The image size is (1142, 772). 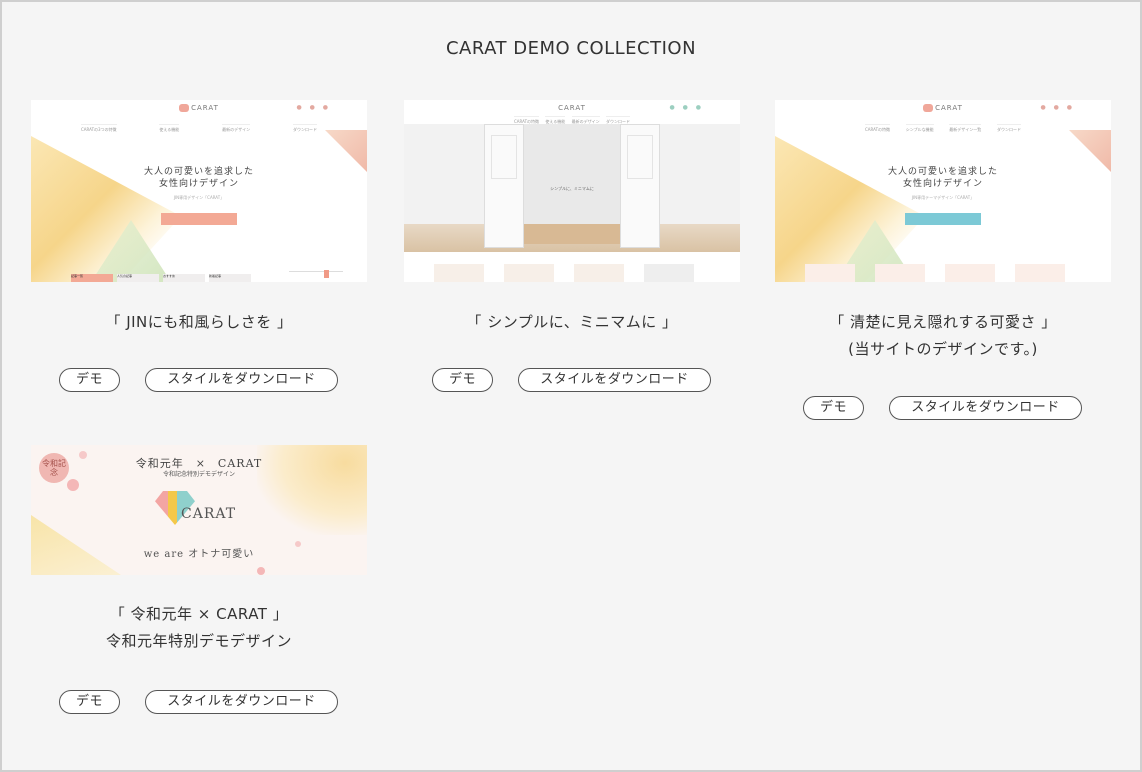 I want to click on door-left, so click(x=504, y=186).